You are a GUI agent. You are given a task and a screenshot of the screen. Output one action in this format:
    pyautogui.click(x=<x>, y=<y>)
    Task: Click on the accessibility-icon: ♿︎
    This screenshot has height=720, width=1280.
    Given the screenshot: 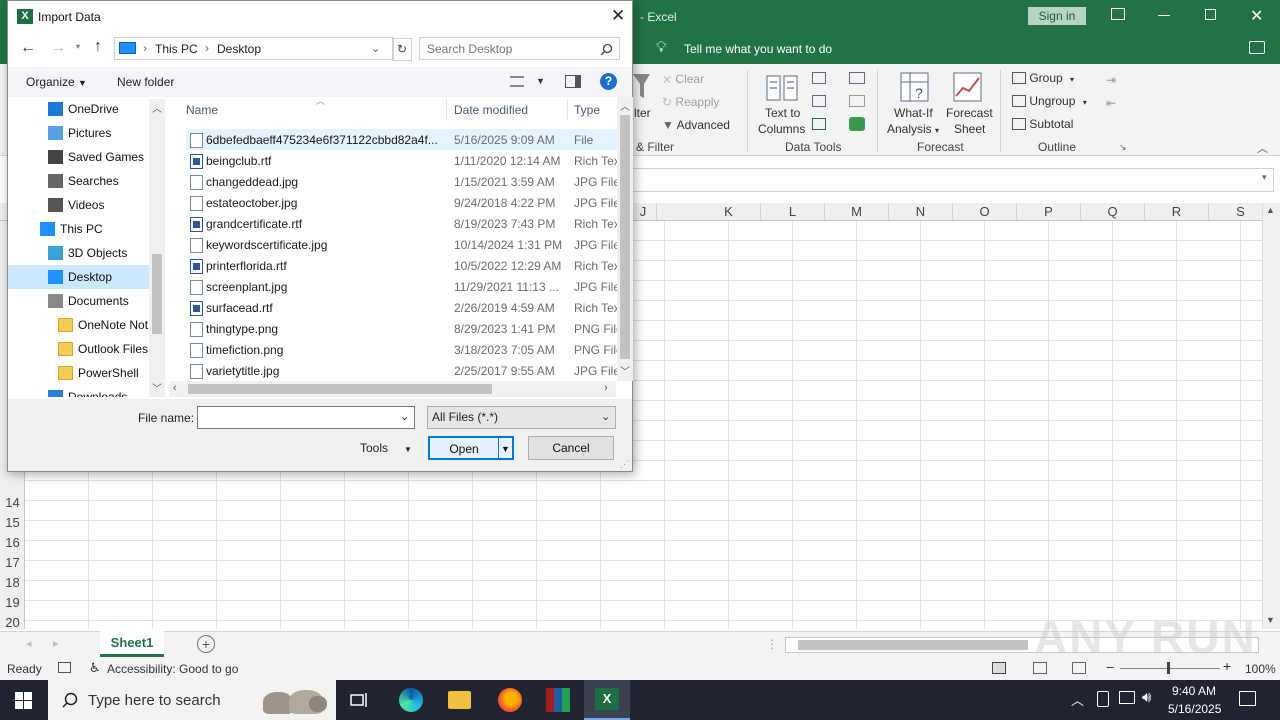 What is the action you would take?
    pyautogui.click(x=95, y=668)
    